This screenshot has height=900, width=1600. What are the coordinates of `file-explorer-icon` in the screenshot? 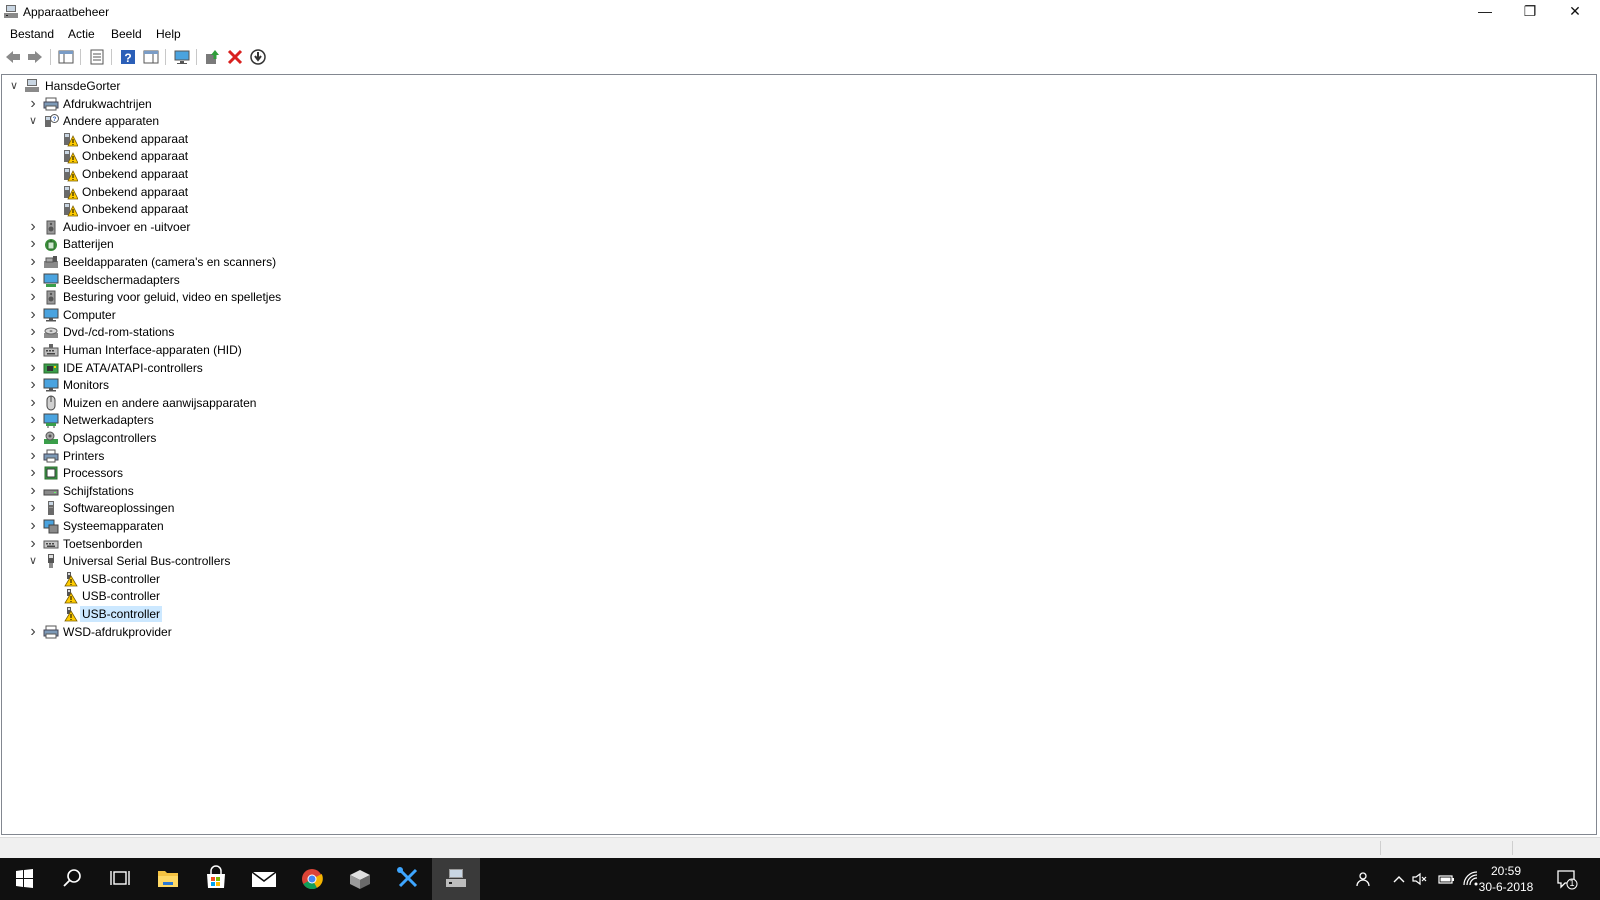 It's located at (168, 879).